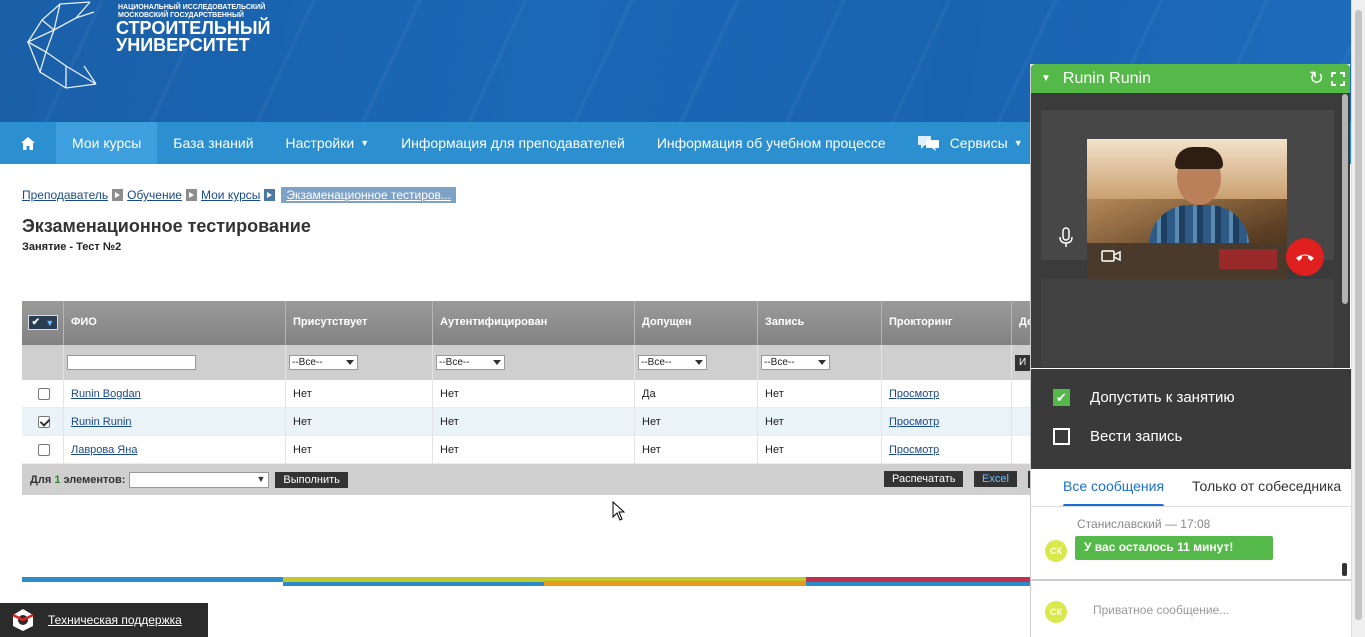 The image size is (1365, 637). Describe the element at coordinates (820, 323) in the screenshot. I see `col-record: Запись` at that location.